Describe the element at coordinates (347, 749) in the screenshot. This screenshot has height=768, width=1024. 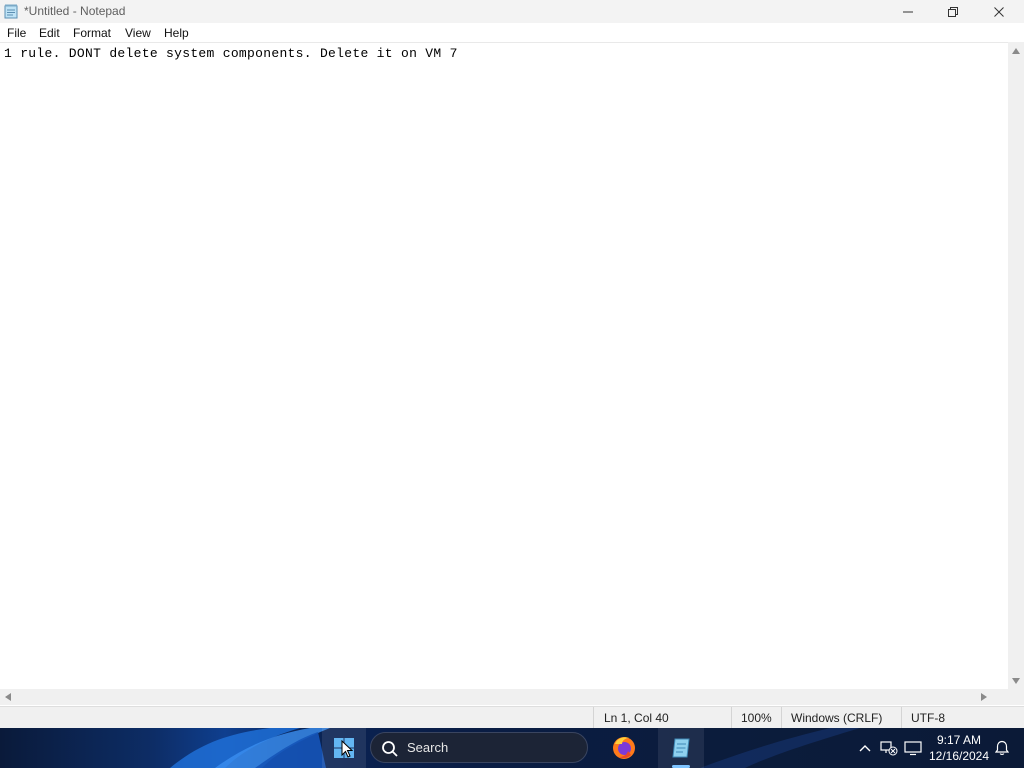
I see `mouse-cursor-icon` at that location.